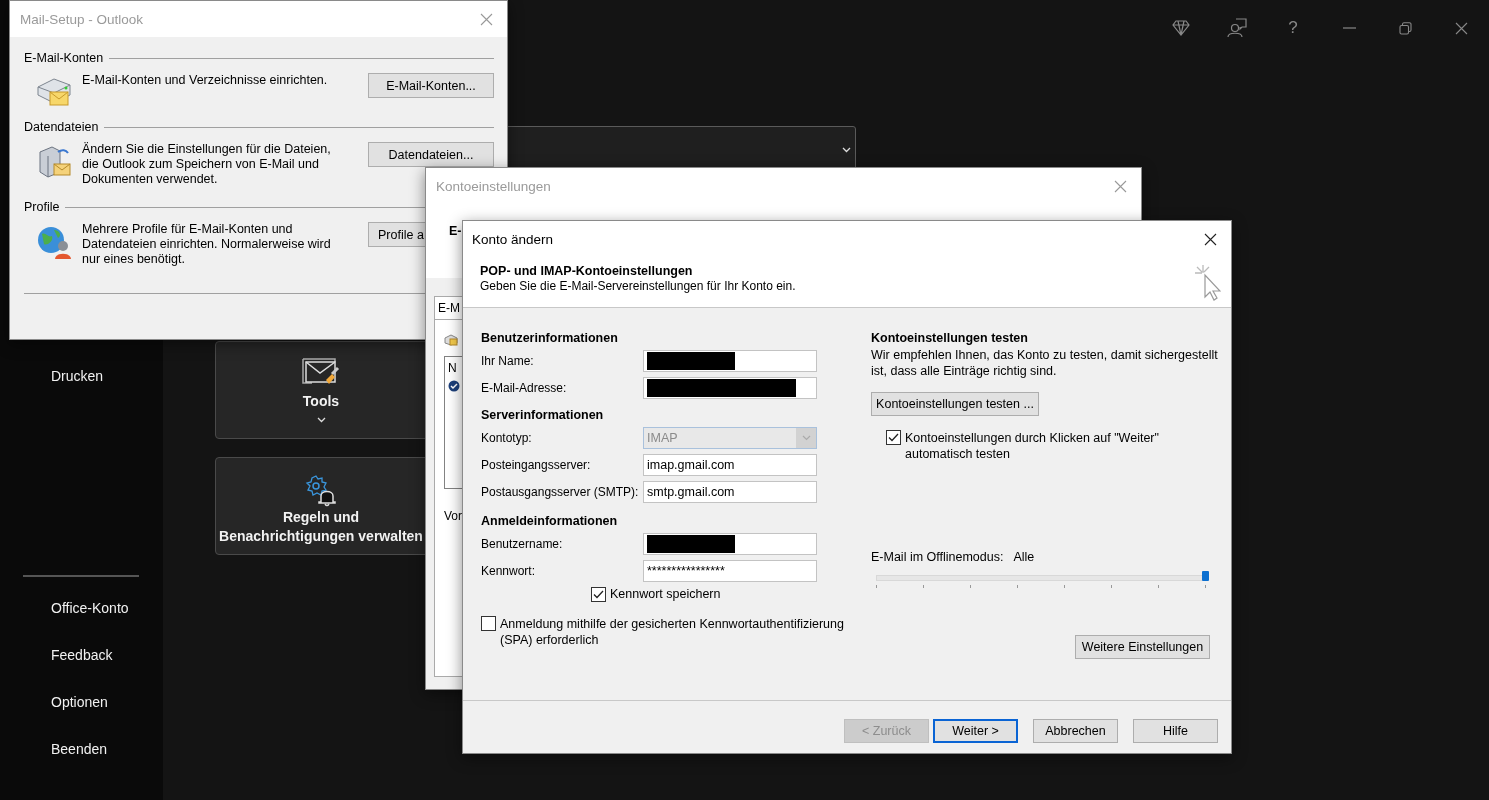  What do you see at coordinates (1349, 28) in the screenshot?
I see `minimize-icon` at bounding box center [1349, 28].